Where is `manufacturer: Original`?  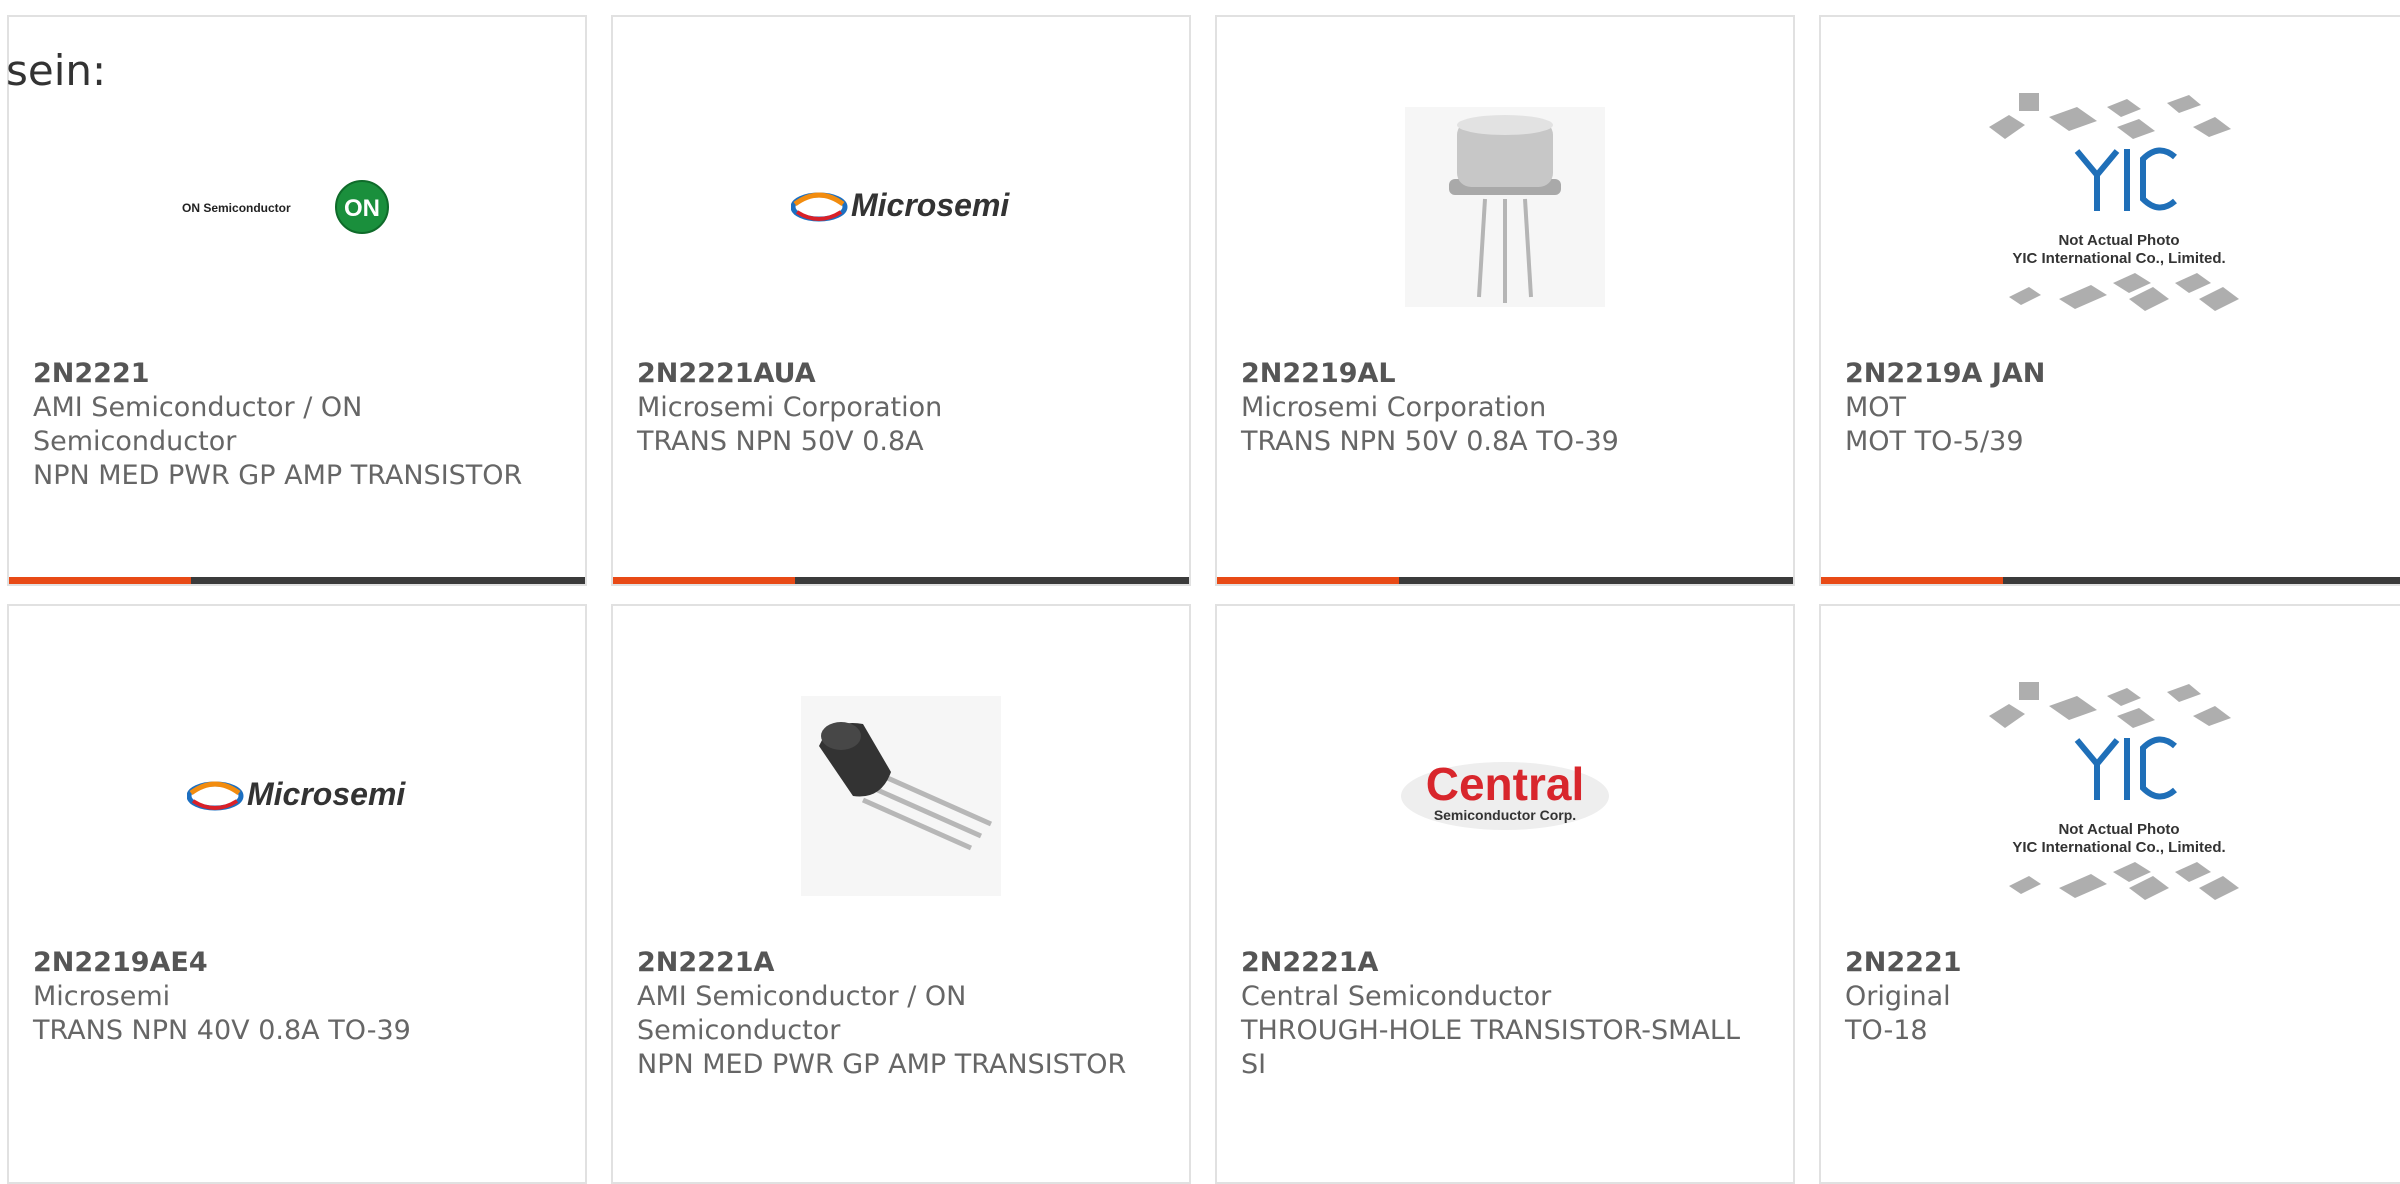 manufacturer: Original is located at coordinates (1898, 996).